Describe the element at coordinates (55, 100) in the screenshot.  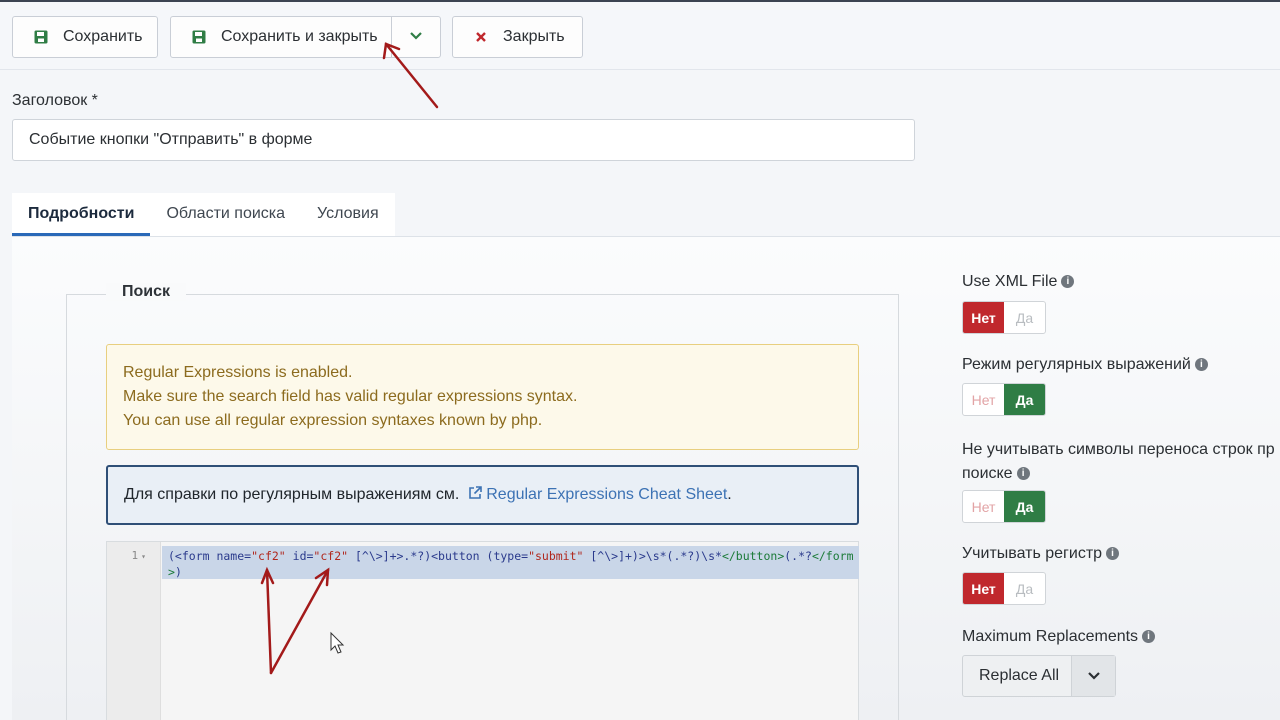
I see `title-label: Заголовок *` at that location.